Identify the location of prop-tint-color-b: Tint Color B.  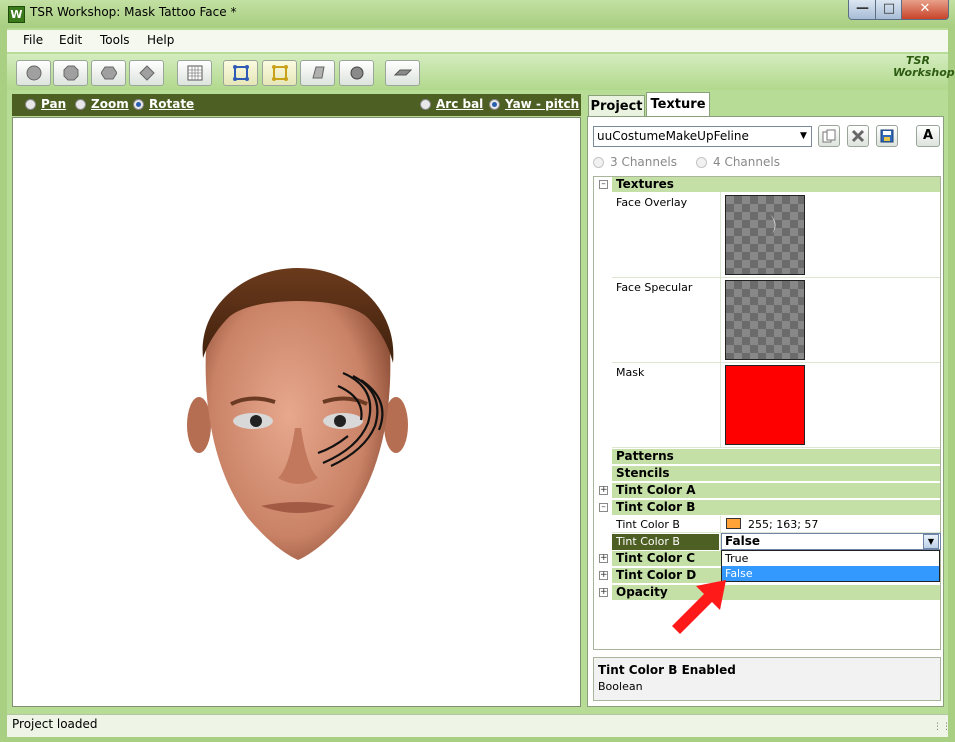
(648, 524).